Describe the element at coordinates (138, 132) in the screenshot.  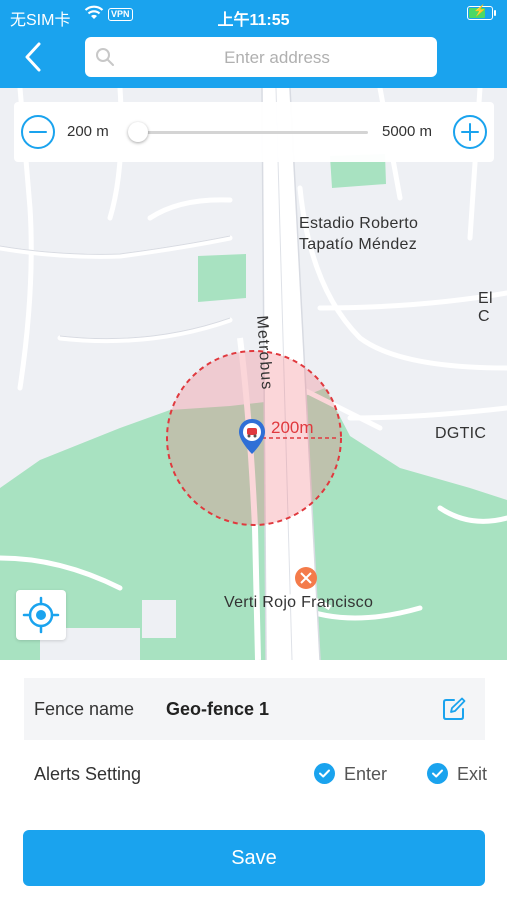
I see `radius-slider-thumb` at that location.